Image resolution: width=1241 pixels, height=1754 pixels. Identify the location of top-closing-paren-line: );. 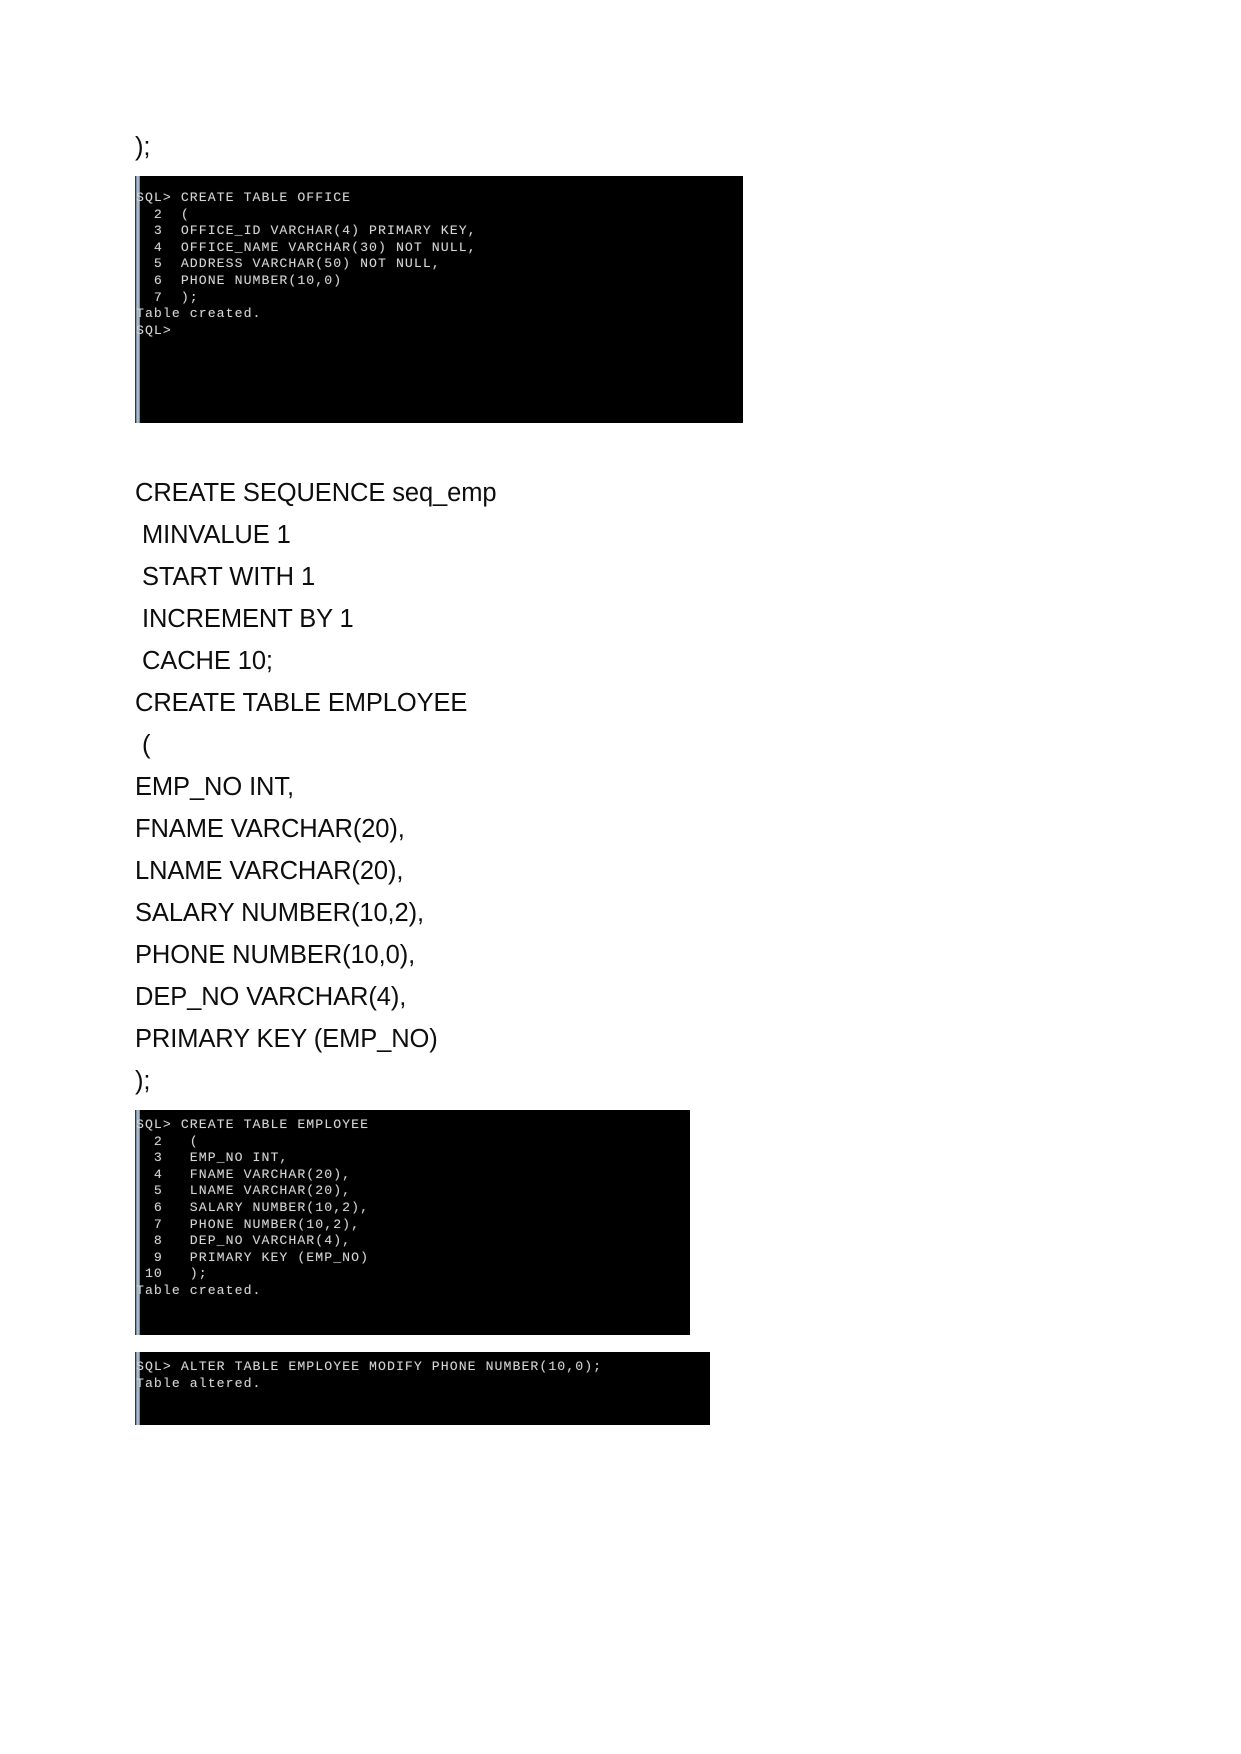
(143, 147).